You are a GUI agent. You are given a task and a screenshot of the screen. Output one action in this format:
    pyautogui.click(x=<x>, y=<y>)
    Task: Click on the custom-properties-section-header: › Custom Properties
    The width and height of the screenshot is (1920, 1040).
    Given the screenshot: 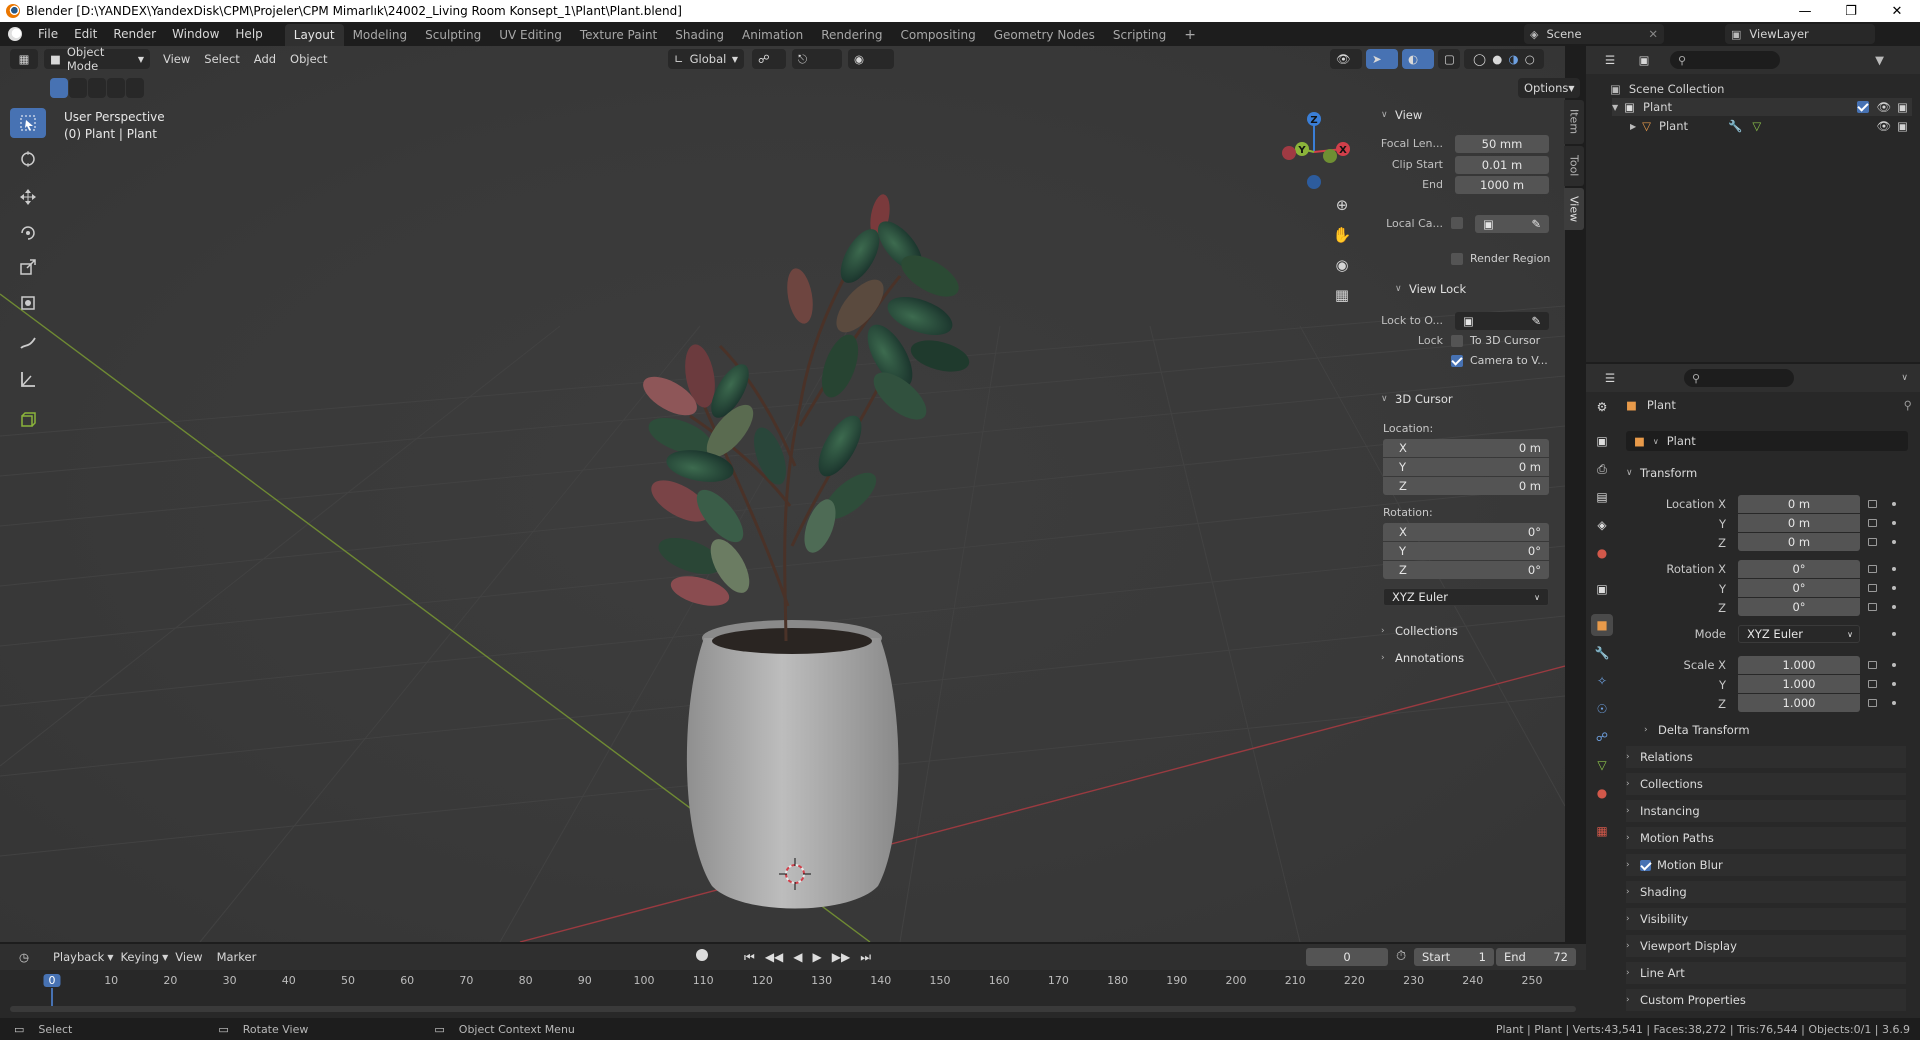 What is the action you would take?
    pyautogui.click(x=1766, y=1000)
    